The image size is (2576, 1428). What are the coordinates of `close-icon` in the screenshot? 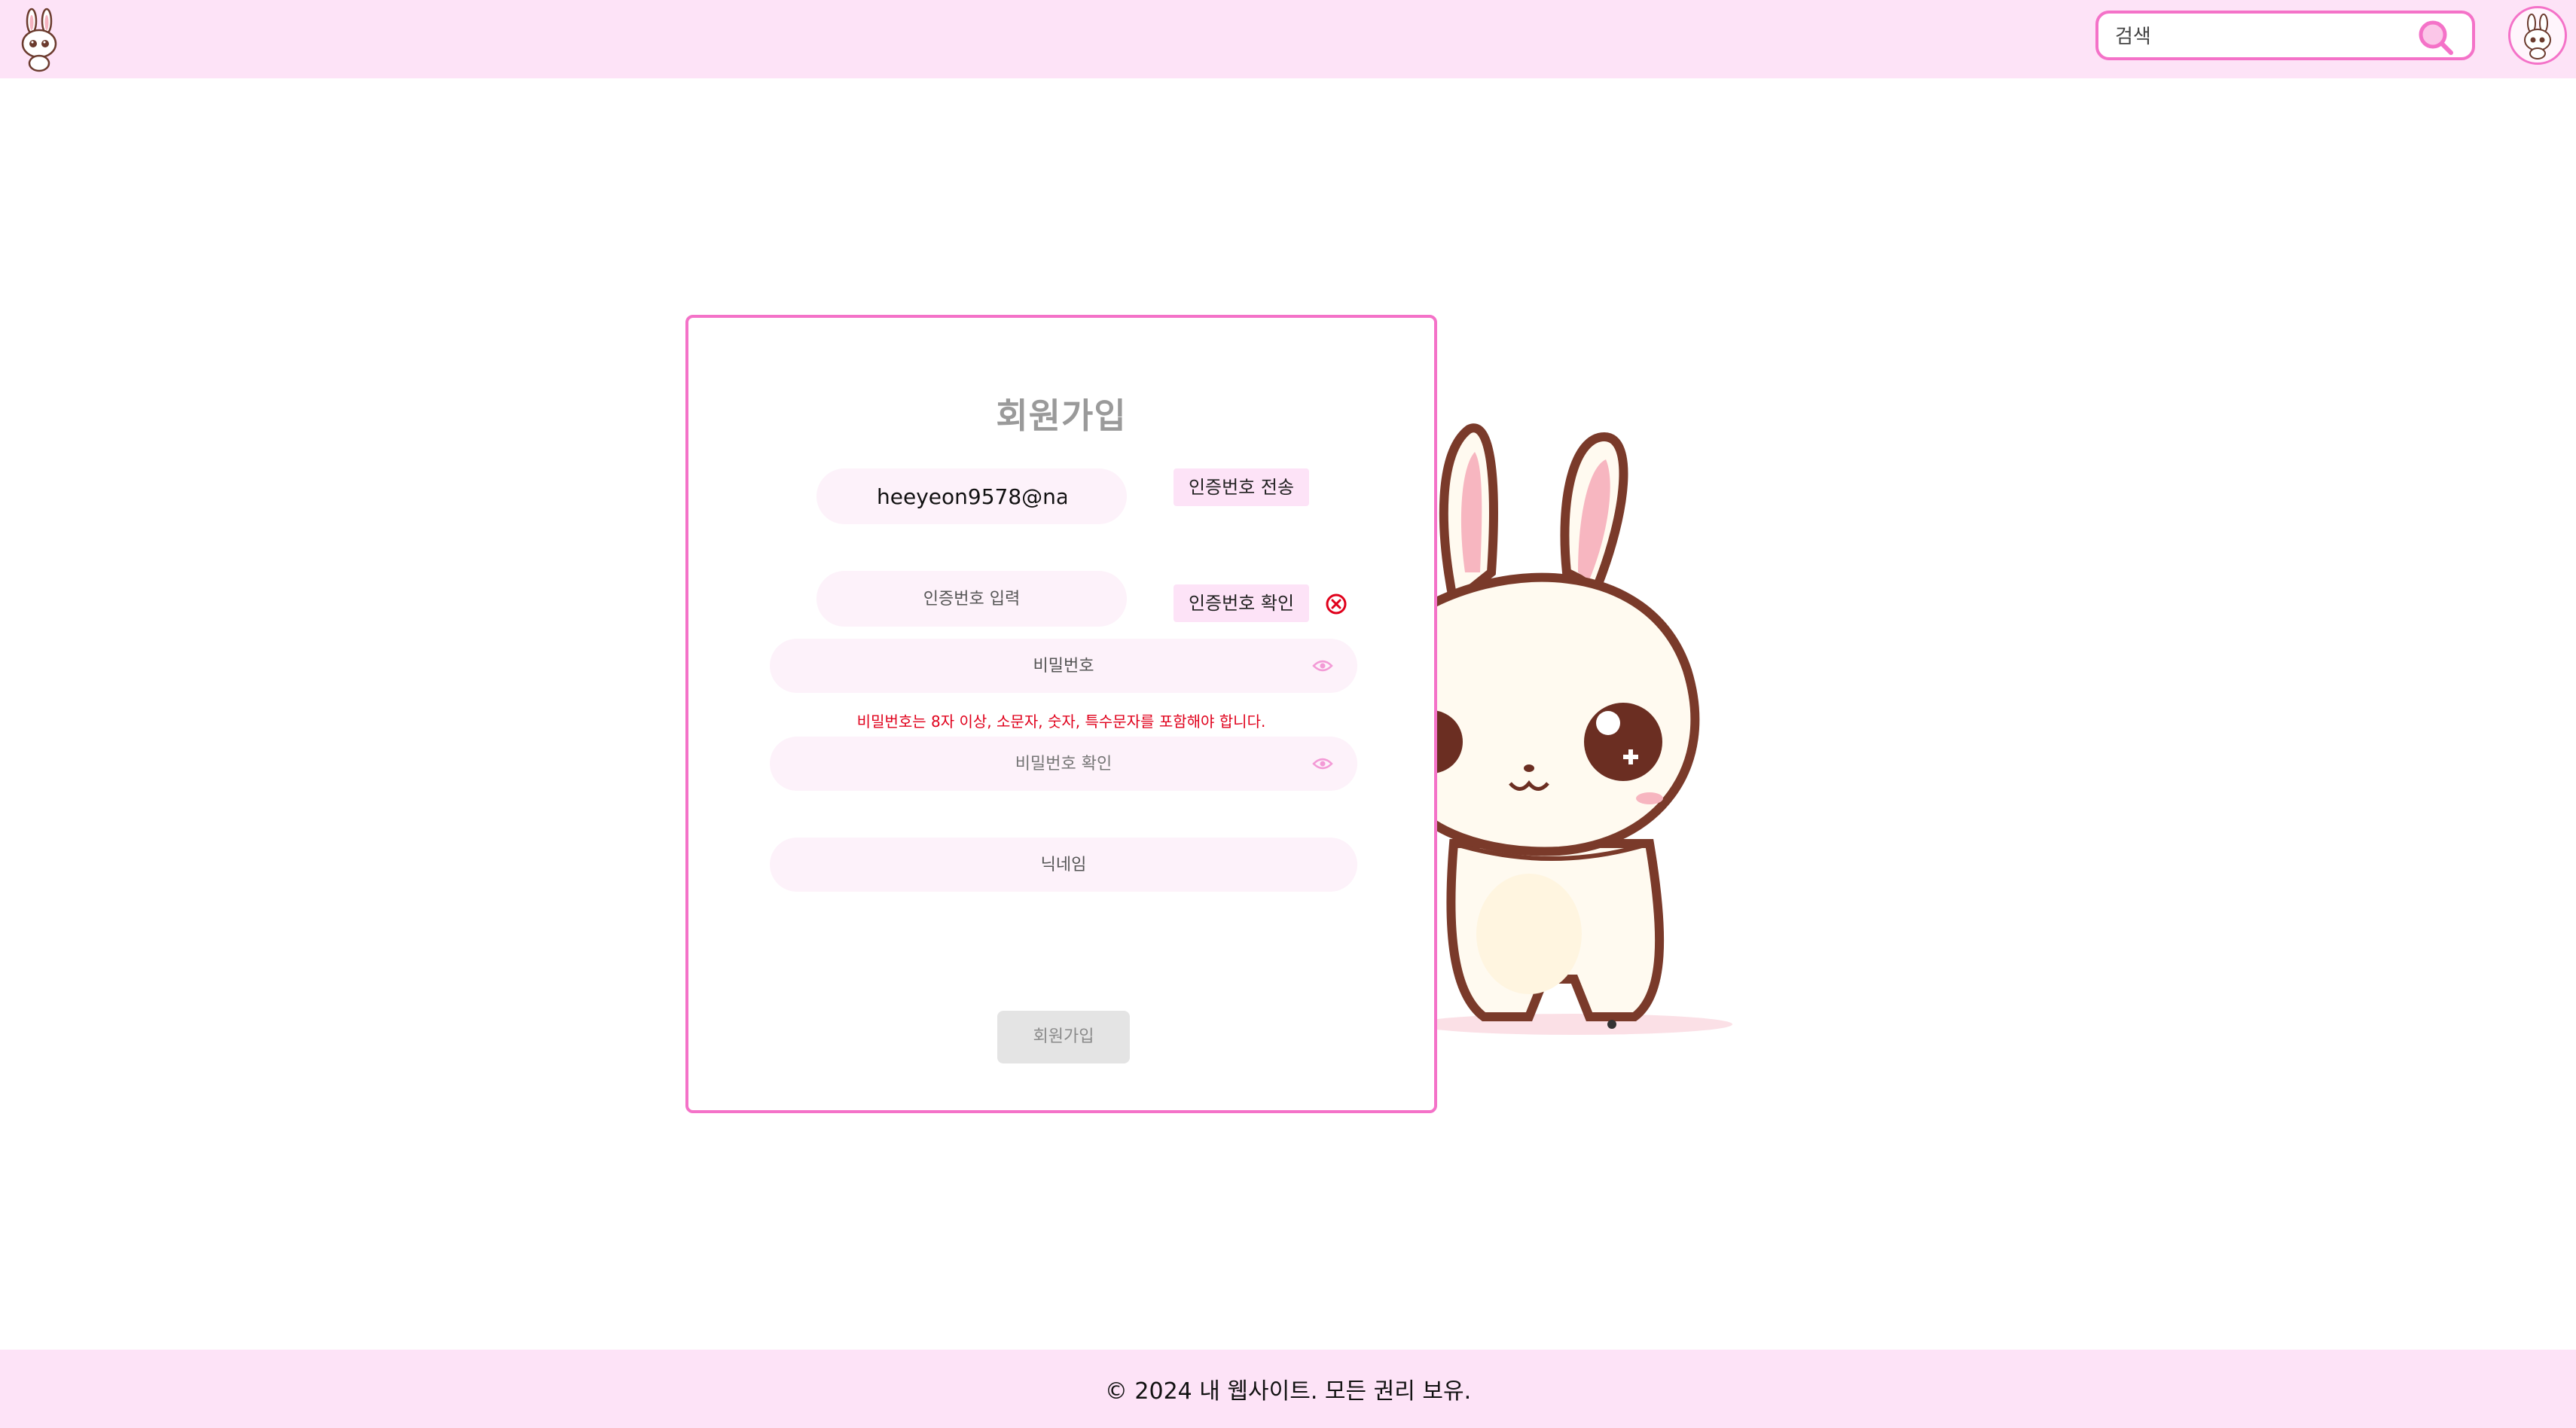 It's located at (1336, 604).